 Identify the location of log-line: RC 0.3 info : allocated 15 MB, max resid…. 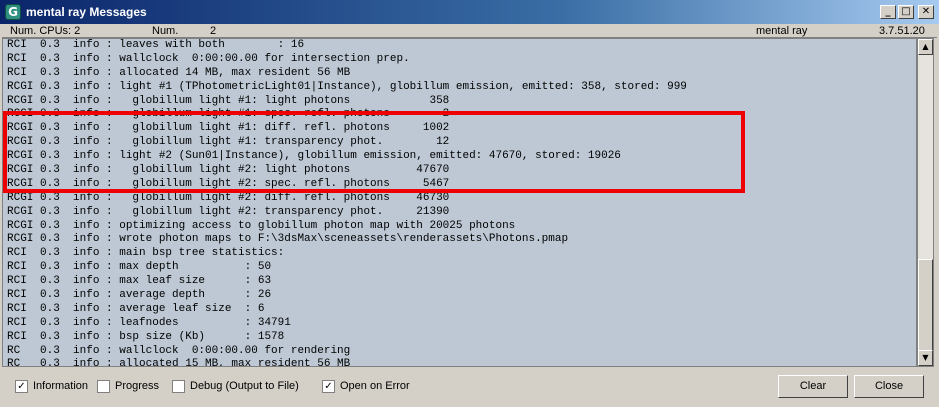
(179, 362).